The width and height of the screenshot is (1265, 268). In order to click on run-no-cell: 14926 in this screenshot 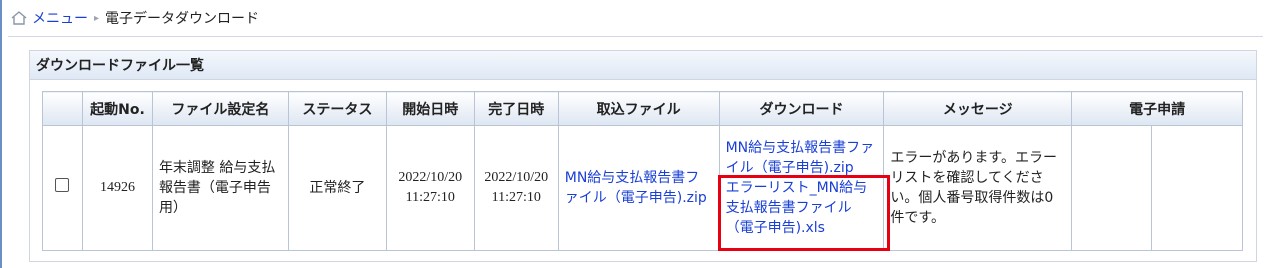, I will do `click(117, 188)`.